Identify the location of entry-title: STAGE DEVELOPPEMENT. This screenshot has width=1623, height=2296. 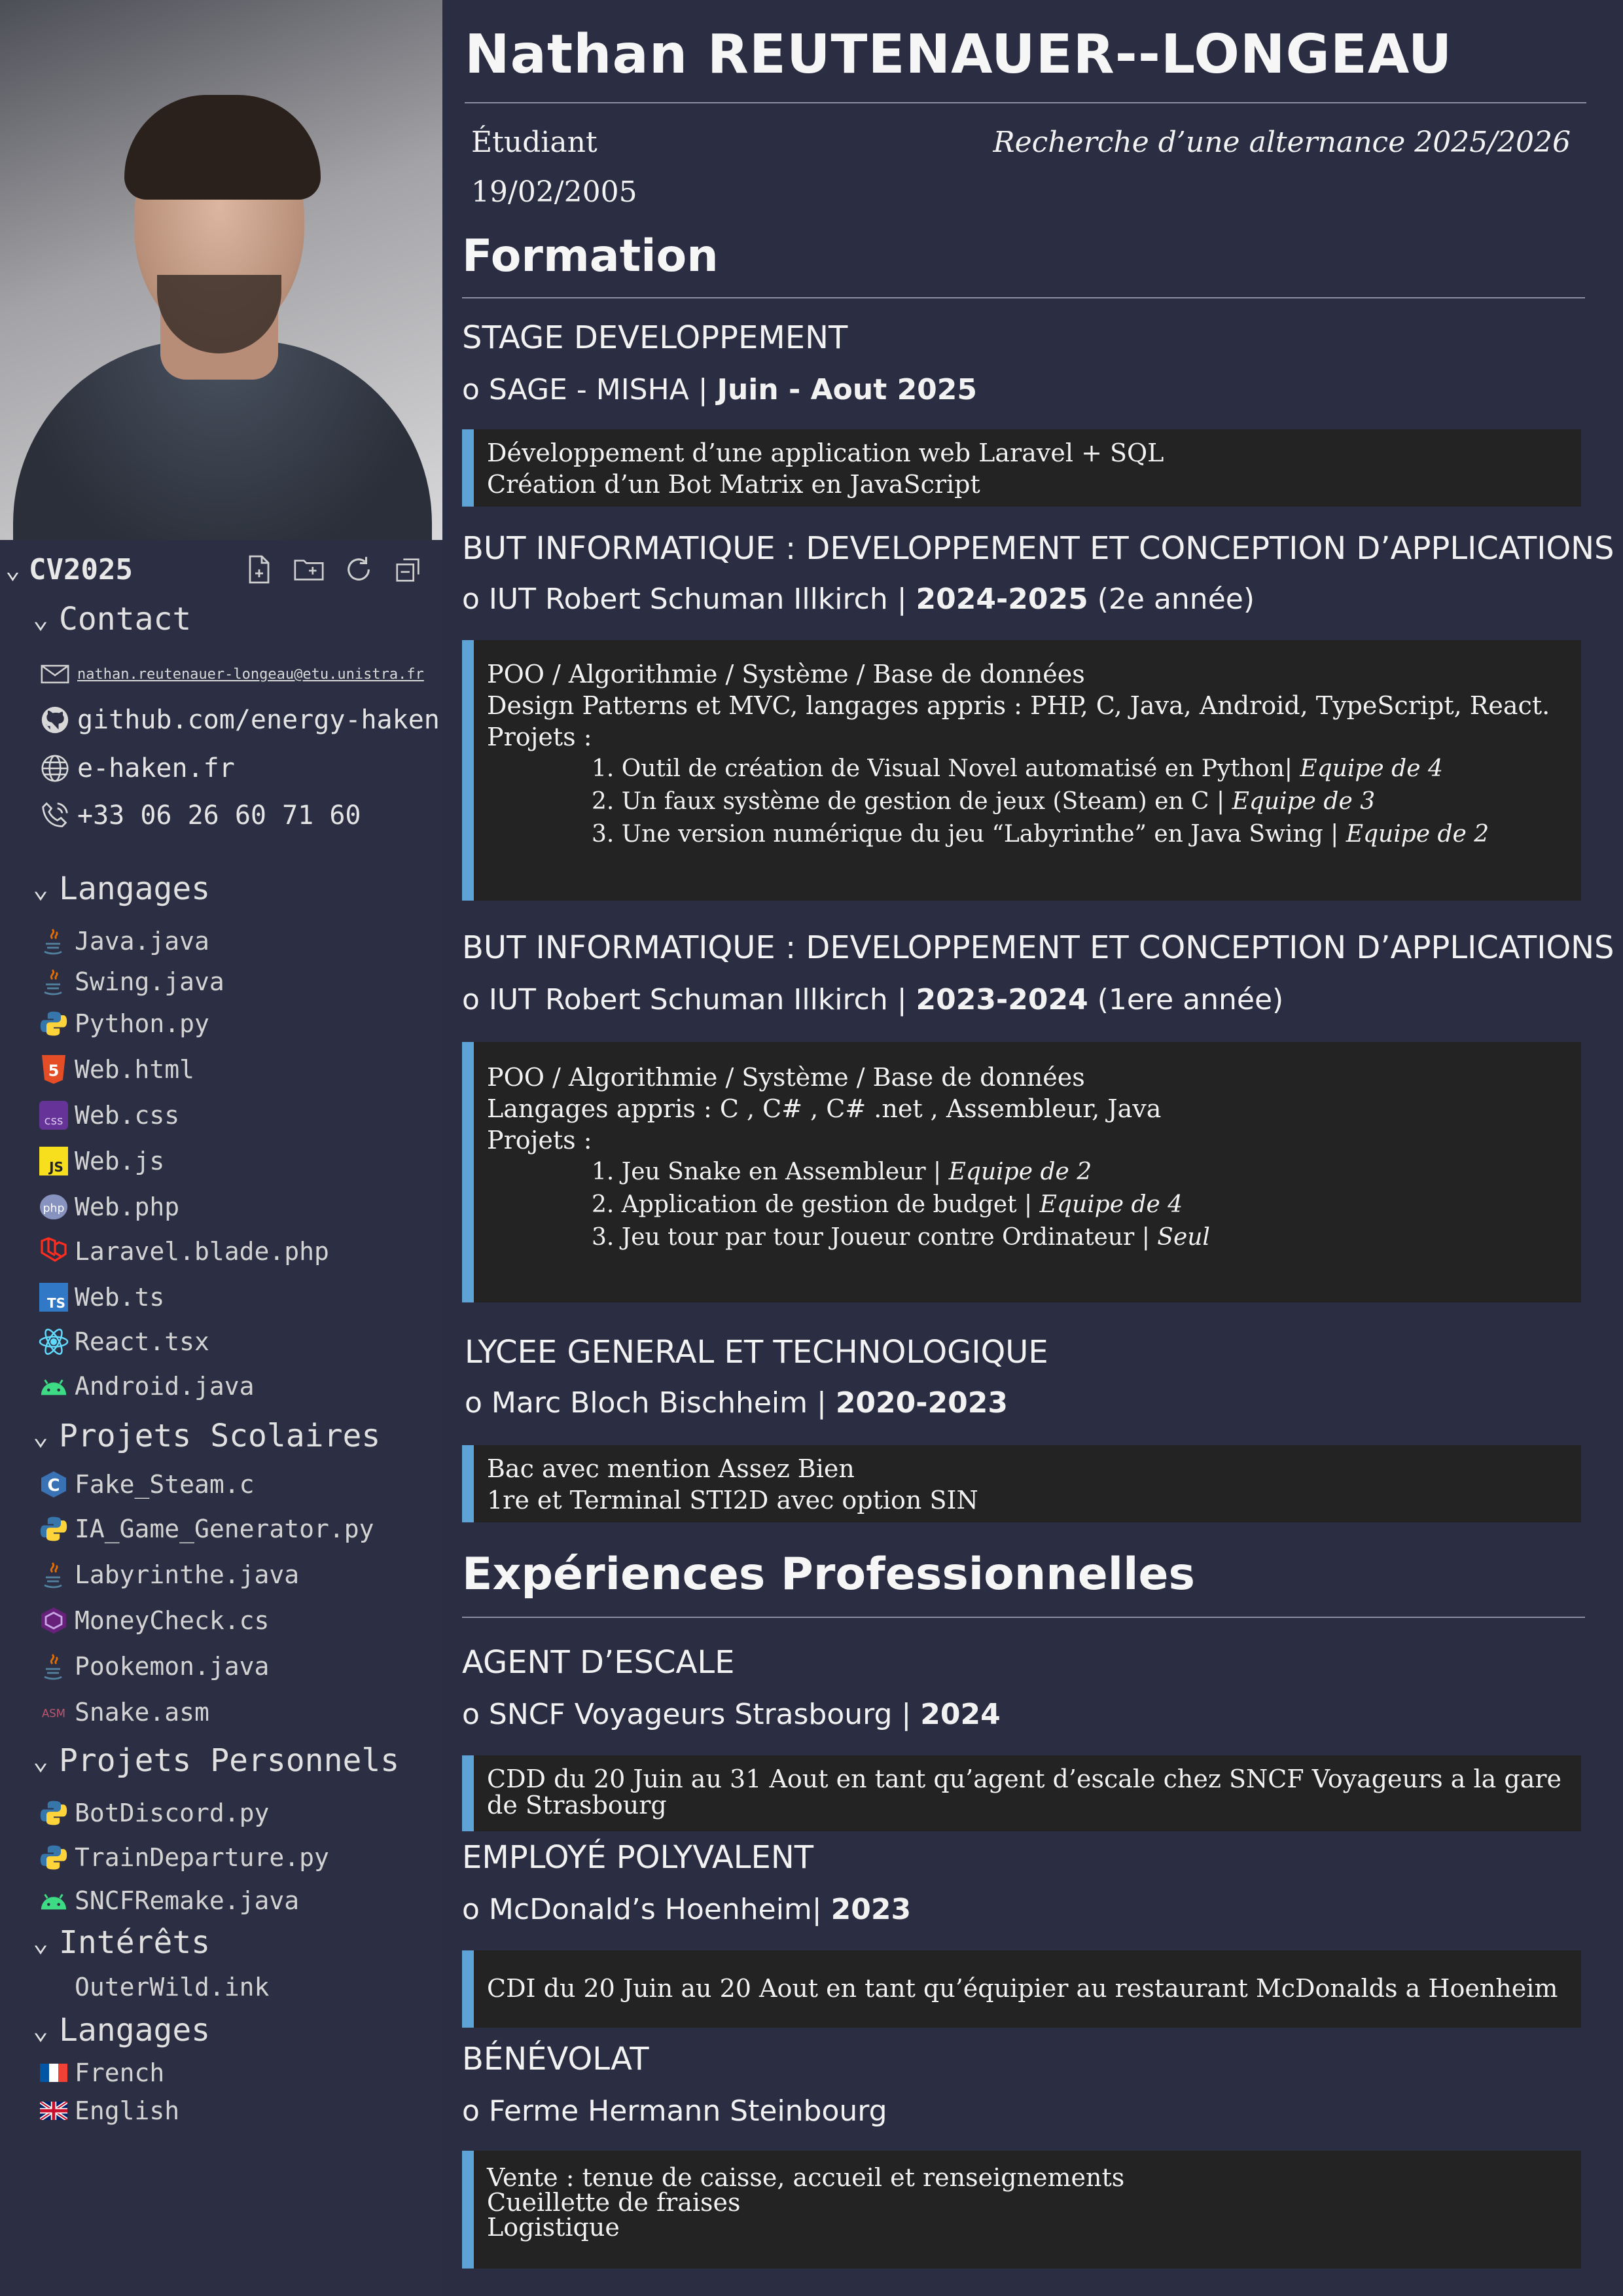
(655, 338).